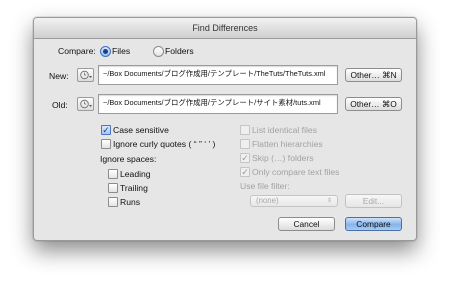  I want to click on compare-label: Compare:, so click(77, 51).